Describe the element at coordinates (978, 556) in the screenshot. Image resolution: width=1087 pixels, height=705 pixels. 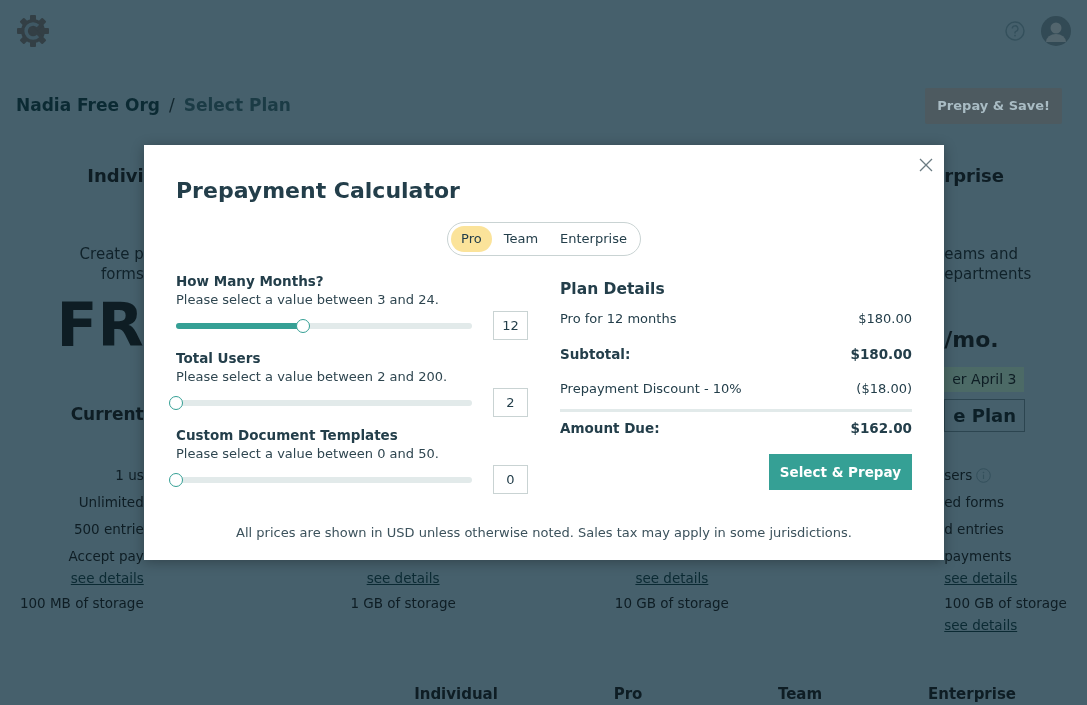
I see `plan-feature: payments` at that location.